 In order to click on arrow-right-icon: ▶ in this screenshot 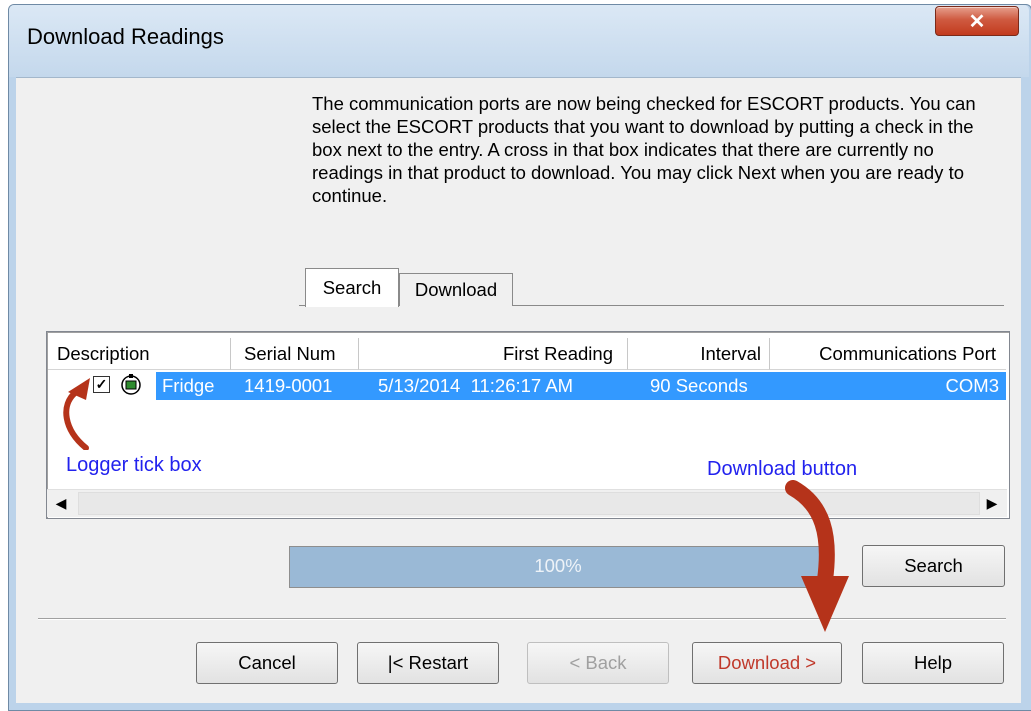, I will do `click(992, 502)`.